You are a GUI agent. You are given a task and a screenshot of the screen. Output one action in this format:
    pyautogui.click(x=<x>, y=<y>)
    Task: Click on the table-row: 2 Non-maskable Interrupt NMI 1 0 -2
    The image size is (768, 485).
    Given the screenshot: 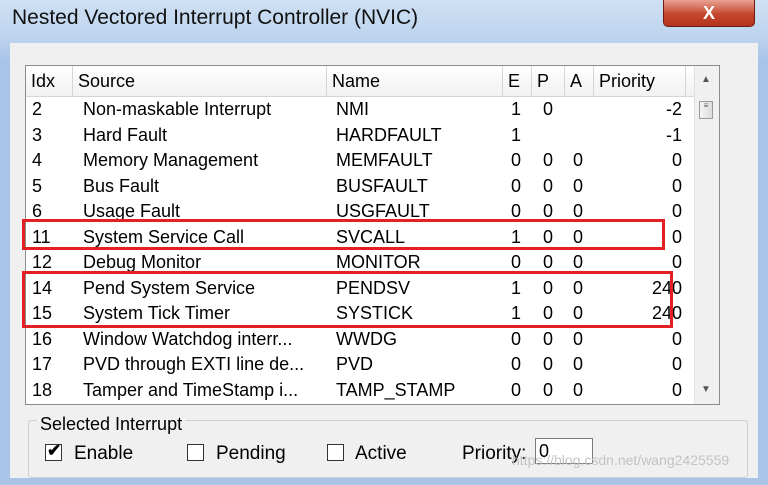 What is the action you would take?
    pyautogui.click(x=361, y=109)
    